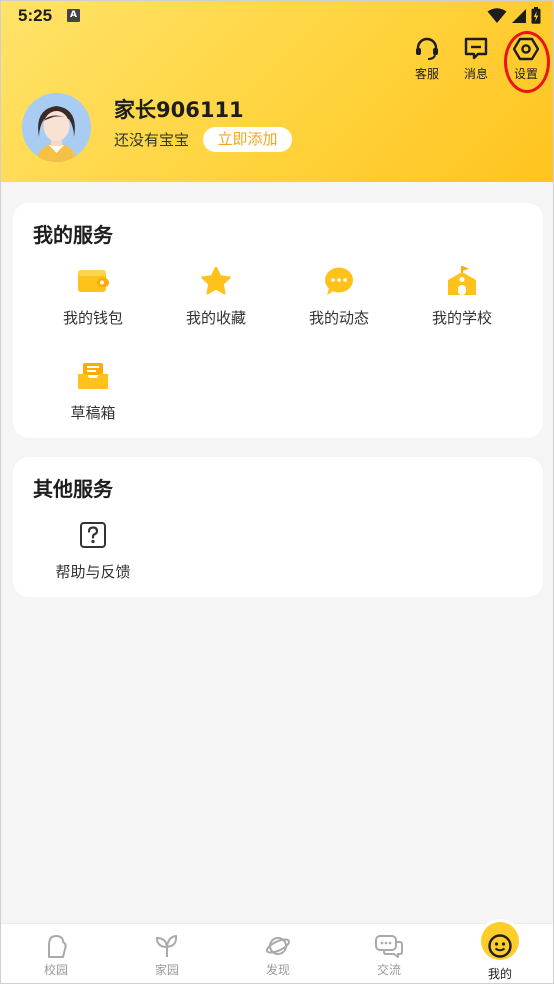  Describe the element at coordinates (278, 527) in the screenshot. I see `other-services-card: 其他服务 帮助与反馈` at that location.